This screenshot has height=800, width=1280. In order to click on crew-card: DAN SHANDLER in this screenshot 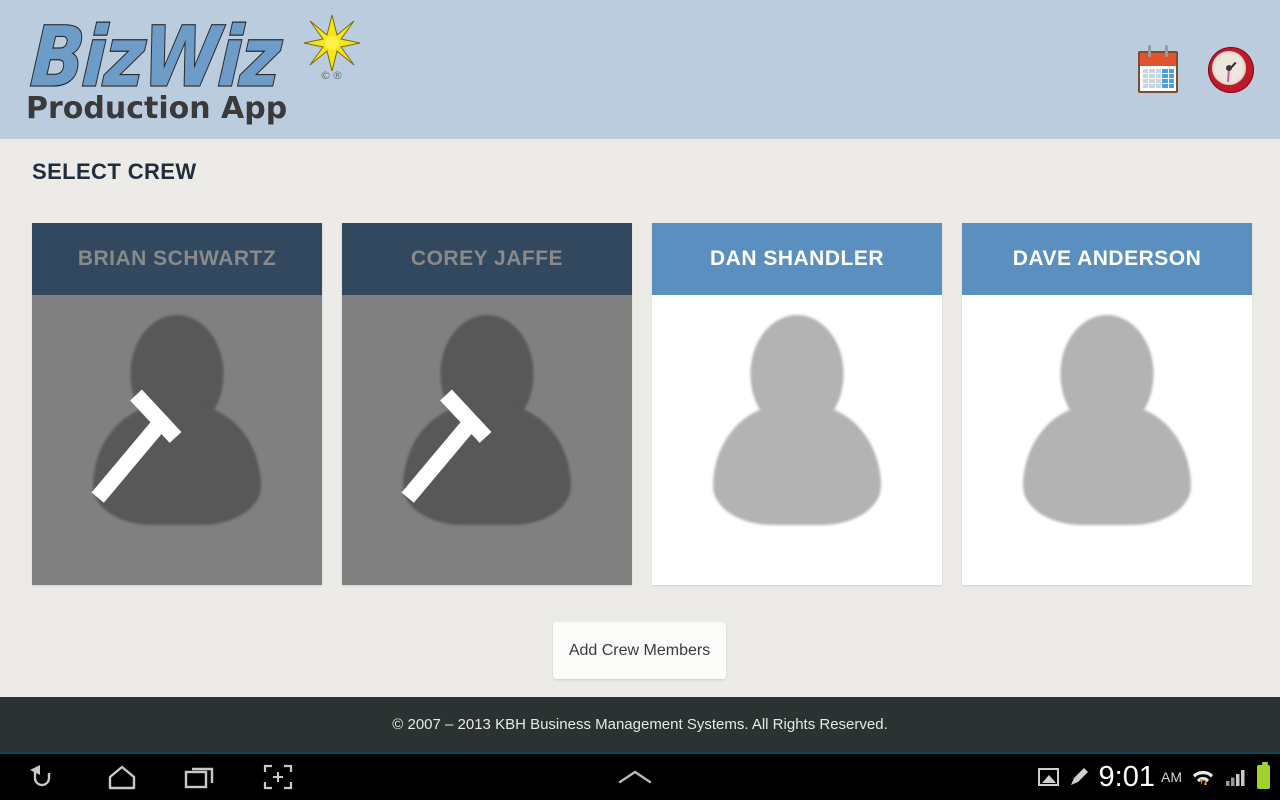, I will do `click(797, 404)`.